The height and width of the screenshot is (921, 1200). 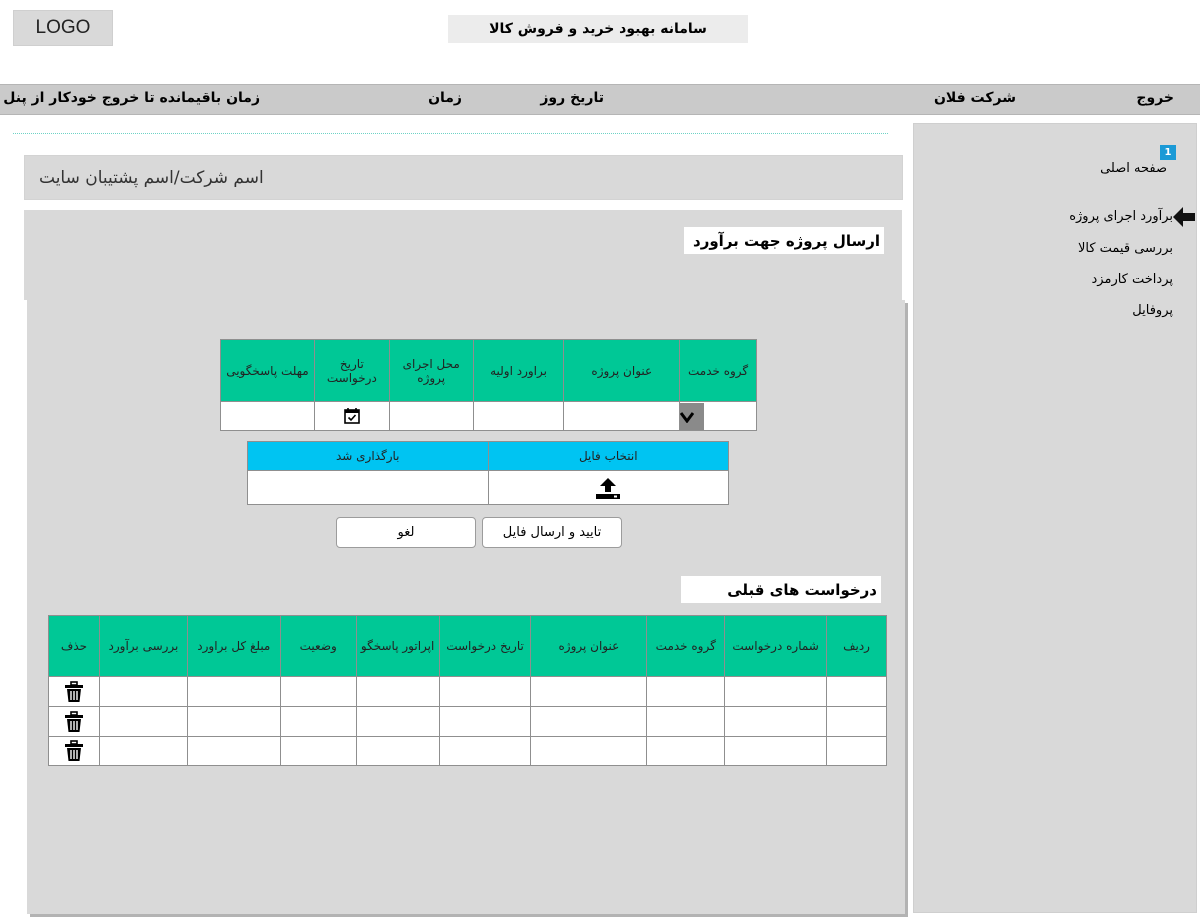 I want to click on col-total-estimate: مبلغ کل براورد, so click(x=233, y=646).